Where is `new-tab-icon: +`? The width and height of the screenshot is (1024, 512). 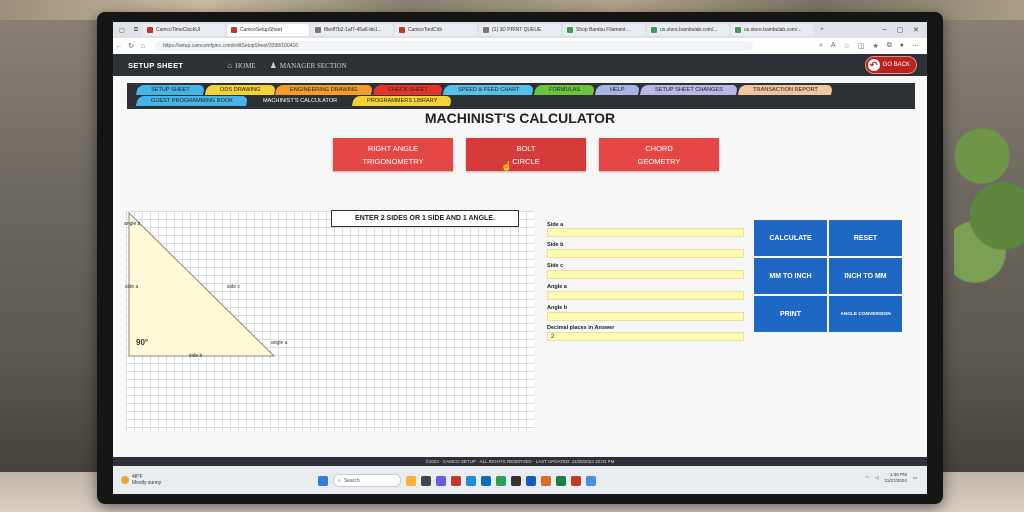 new-tab-icon: + is located at coordinates (822, 30).